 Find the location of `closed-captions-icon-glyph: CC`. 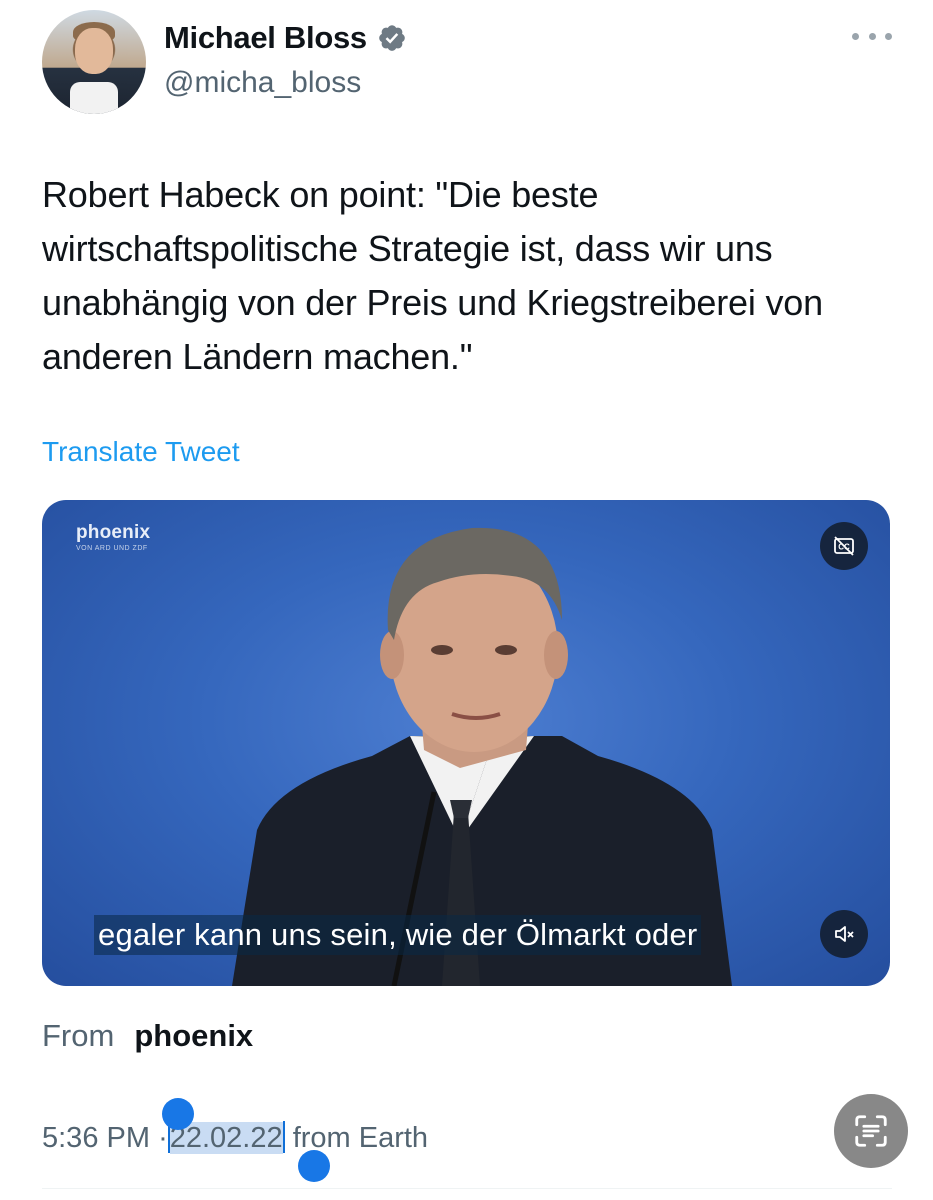

closed-captions-icon-glyph: CC is located at coordinates (844, 546).